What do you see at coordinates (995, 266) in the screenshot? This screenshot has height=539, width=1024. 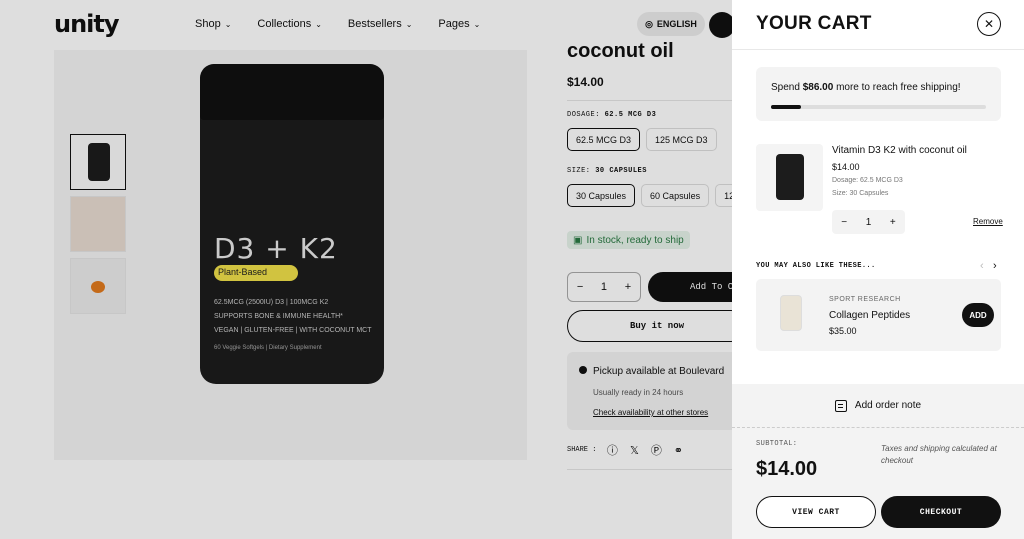 I see `chevron-right-icon: ›` at bounding box center [995, 266].